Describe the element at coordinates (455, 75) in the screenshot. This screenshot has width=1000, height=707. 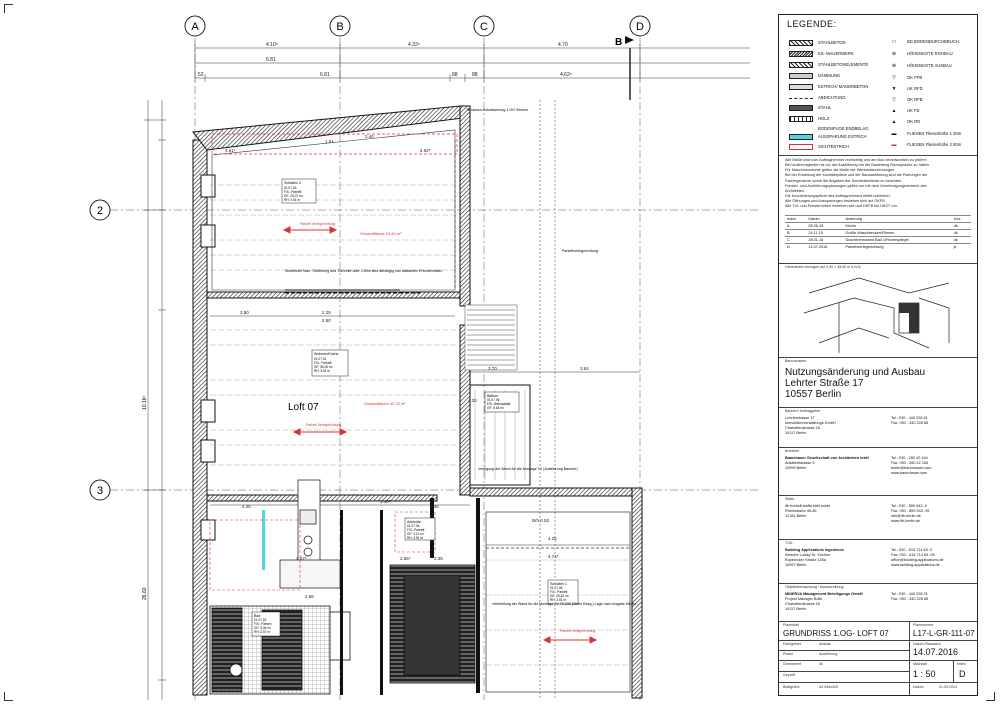
I see `svg-text: 88` at that location.